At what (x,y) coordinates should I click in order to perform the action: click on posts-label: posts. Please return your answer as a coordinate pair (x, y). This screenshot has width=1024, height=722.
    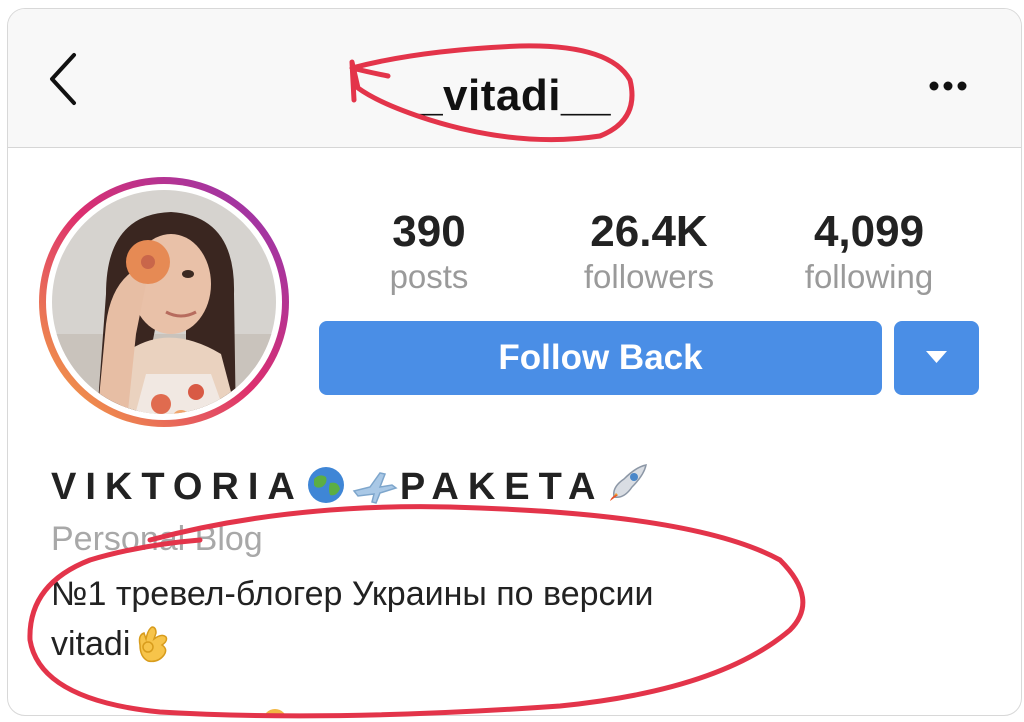
    Looking at the image, I should click on (429, 276).